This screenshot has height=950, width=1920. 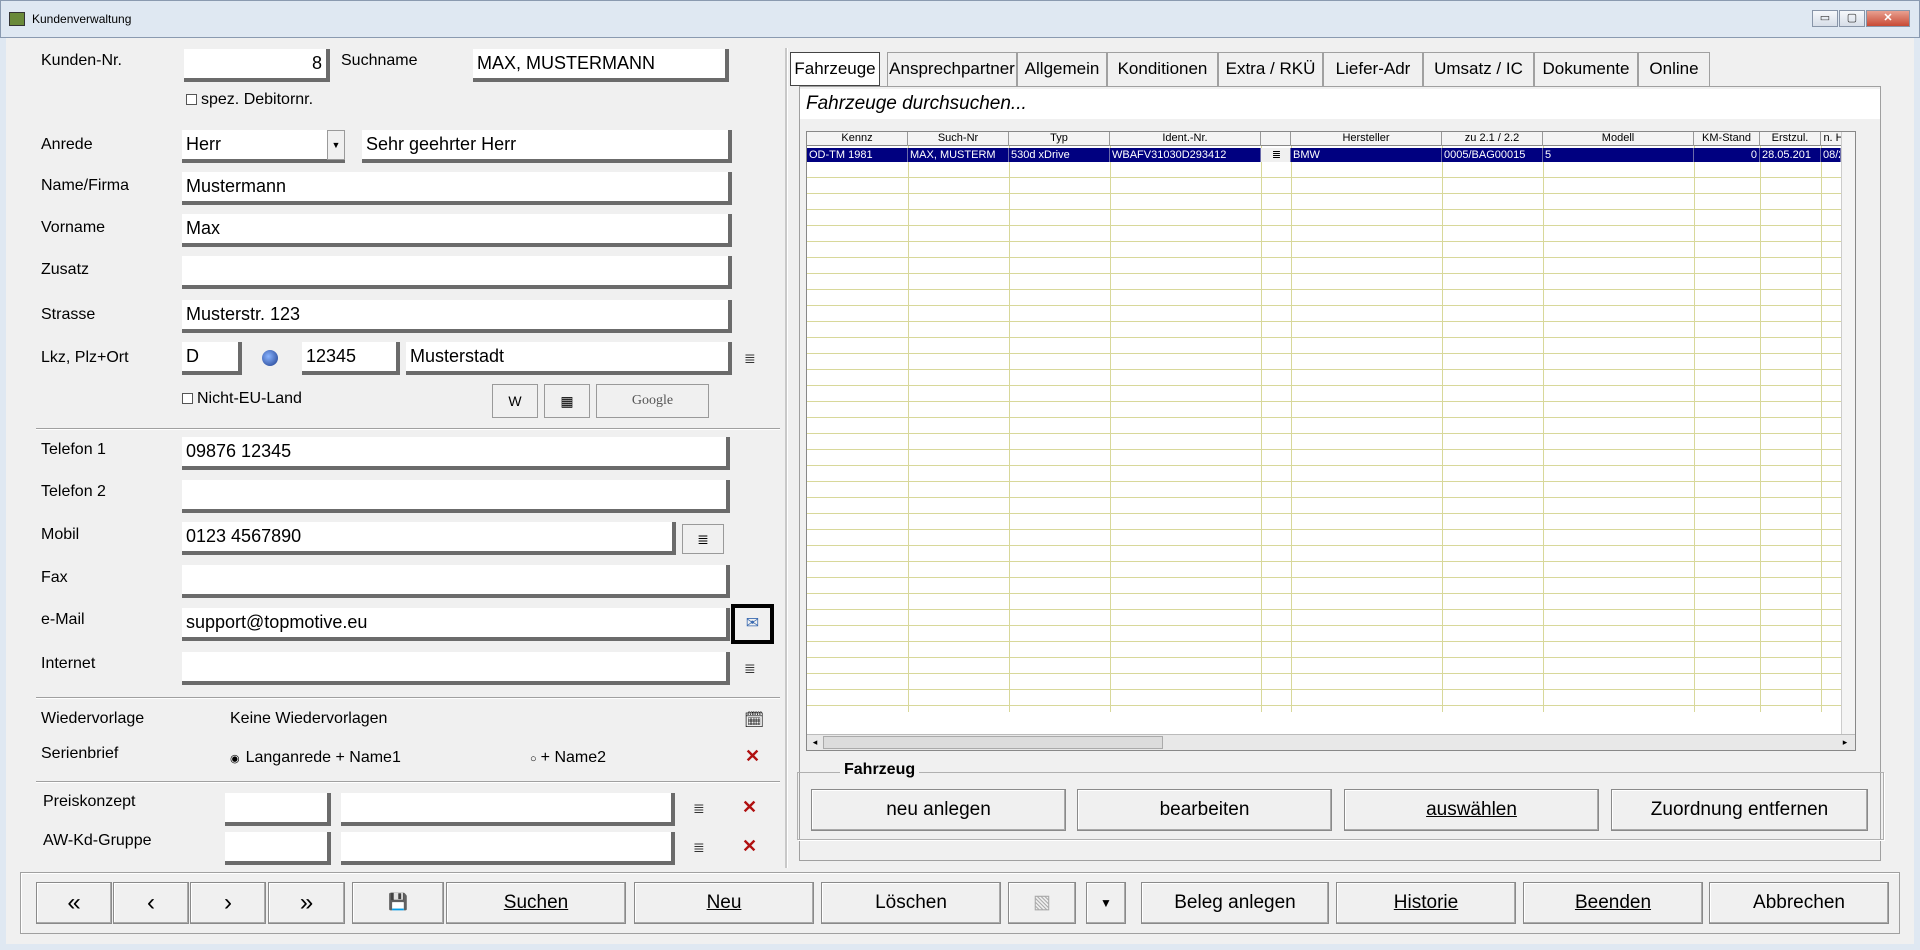 I want to click on kunden-nr-field: 8, so click(x=257, y=65).